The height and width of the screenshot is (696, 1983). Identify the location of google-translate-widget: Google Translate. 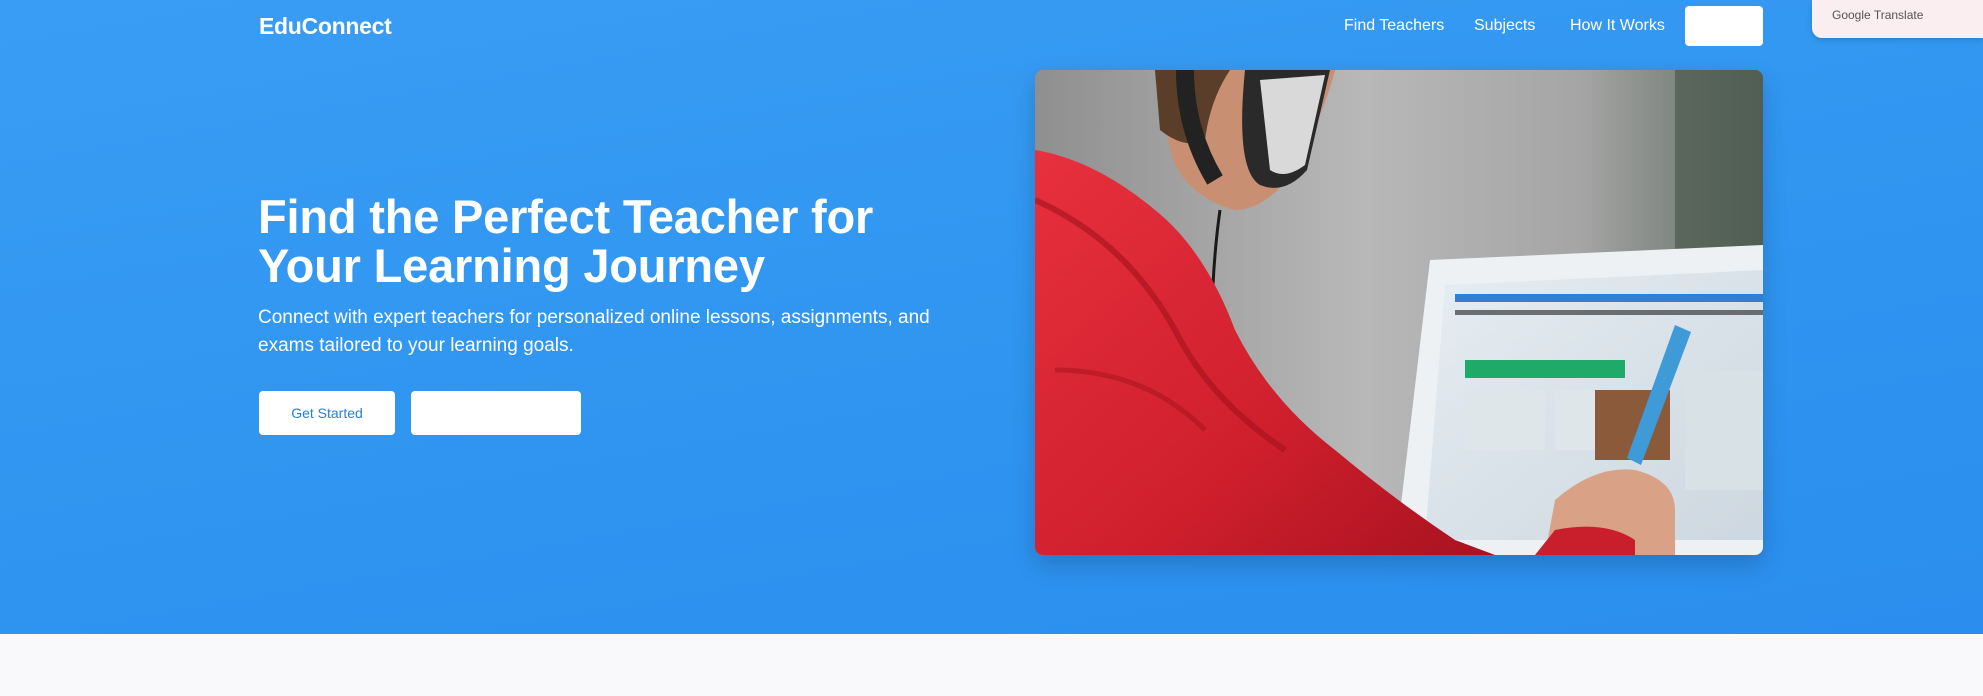
(1897, 19).